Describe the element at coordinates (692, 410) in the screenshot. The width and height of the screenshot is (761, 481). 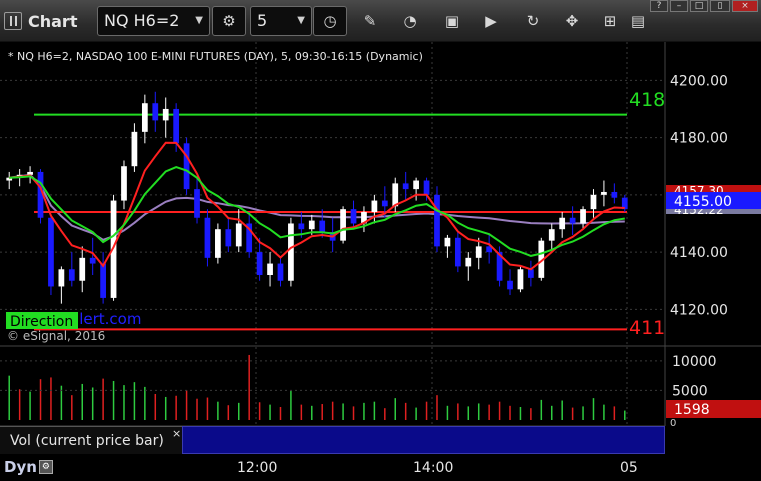
I see `volume-badge: 1598` at that location.